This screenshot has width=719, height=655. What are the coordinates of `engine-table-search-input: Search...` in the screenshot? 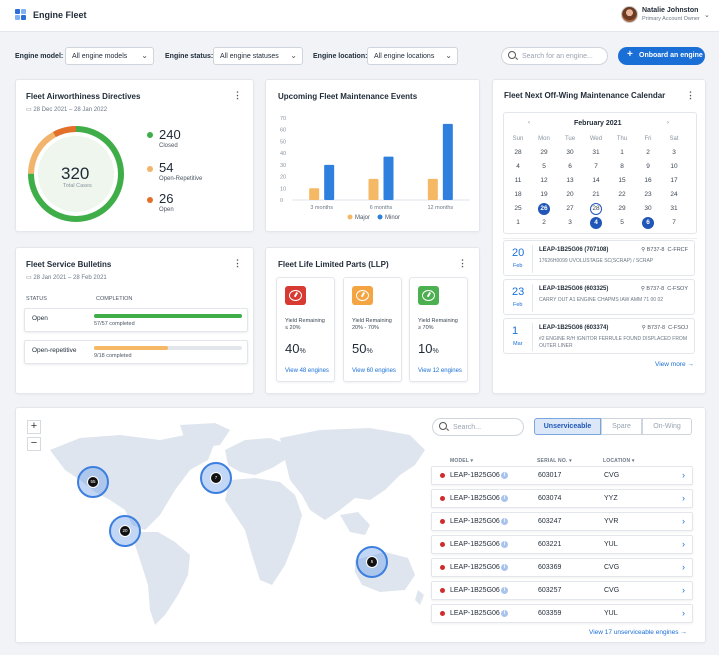 It's located at (478, 427).